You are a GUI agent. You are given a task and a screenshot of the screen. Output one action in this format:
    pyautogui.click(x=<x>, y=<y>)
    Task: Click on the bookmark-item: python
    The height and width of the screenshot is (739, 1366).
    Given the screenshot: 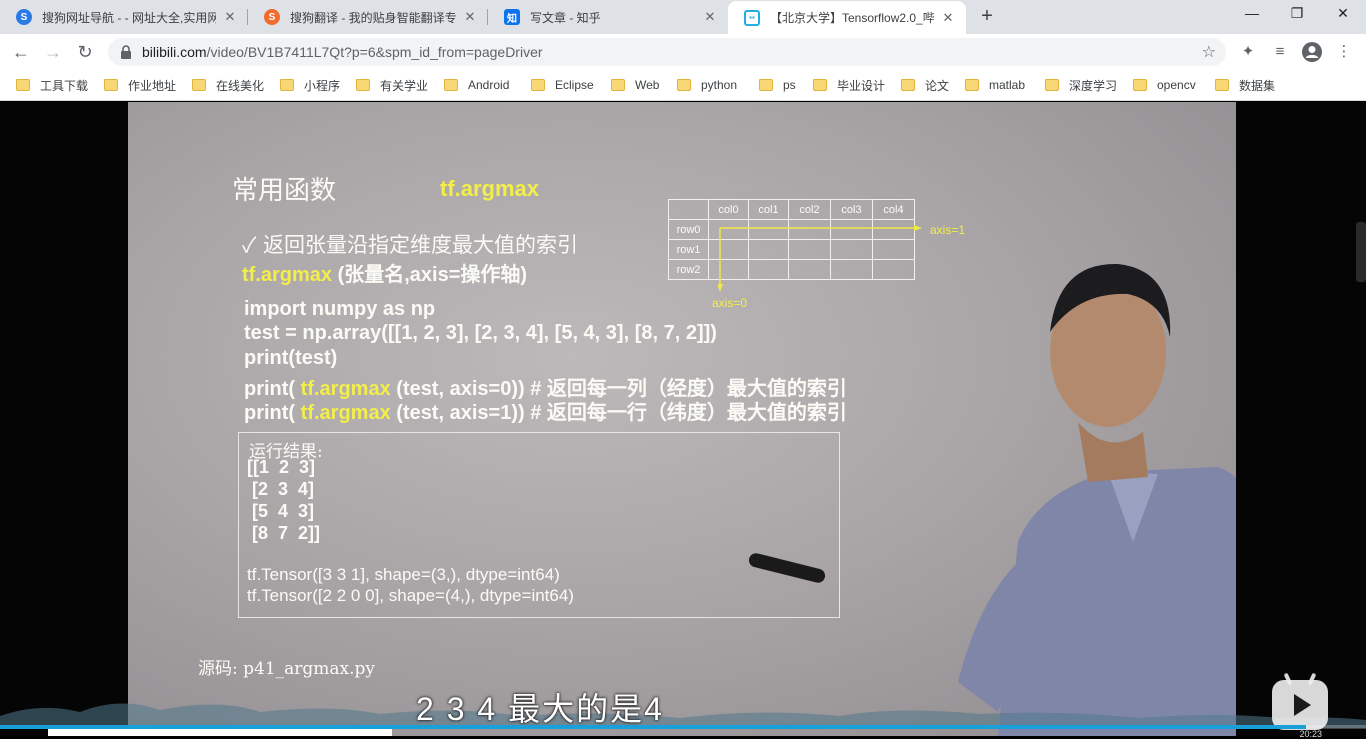 What is the action you would take?
    pyautogui.click(x=707, y=85)
    